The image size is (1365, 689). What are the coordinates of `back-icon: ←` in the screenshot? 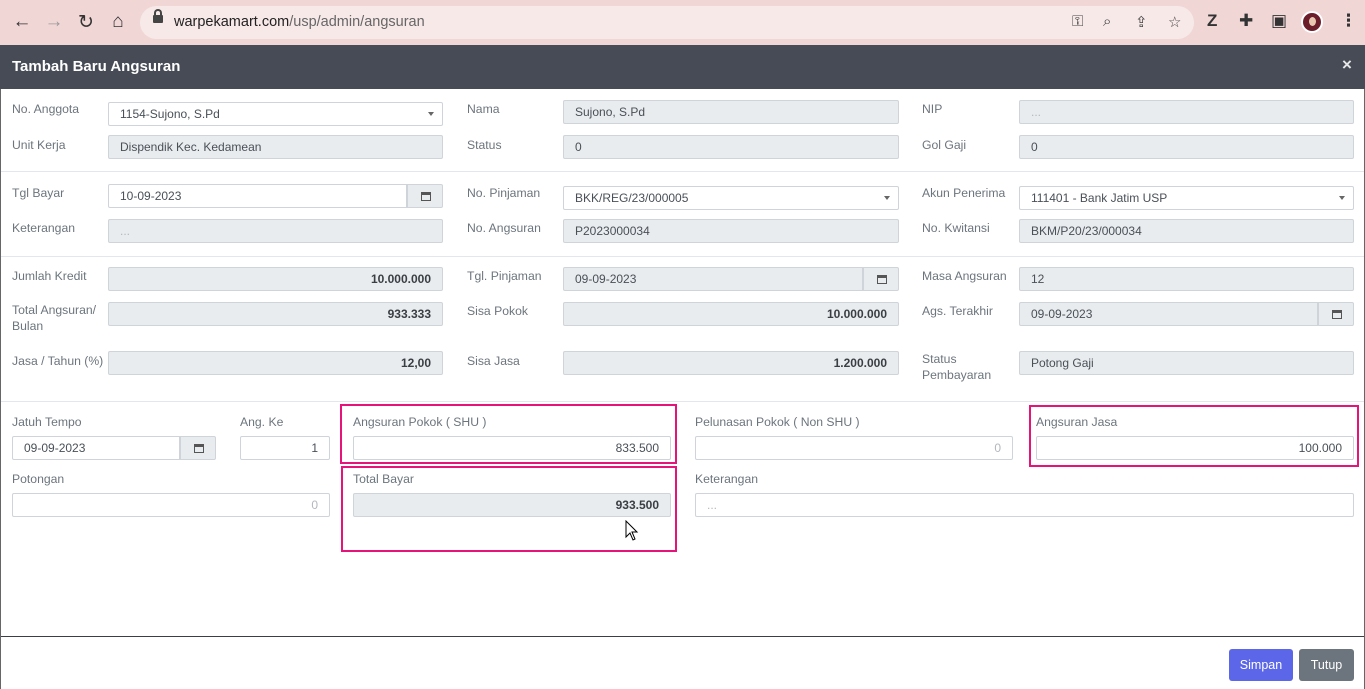 It's located at (22, 22).